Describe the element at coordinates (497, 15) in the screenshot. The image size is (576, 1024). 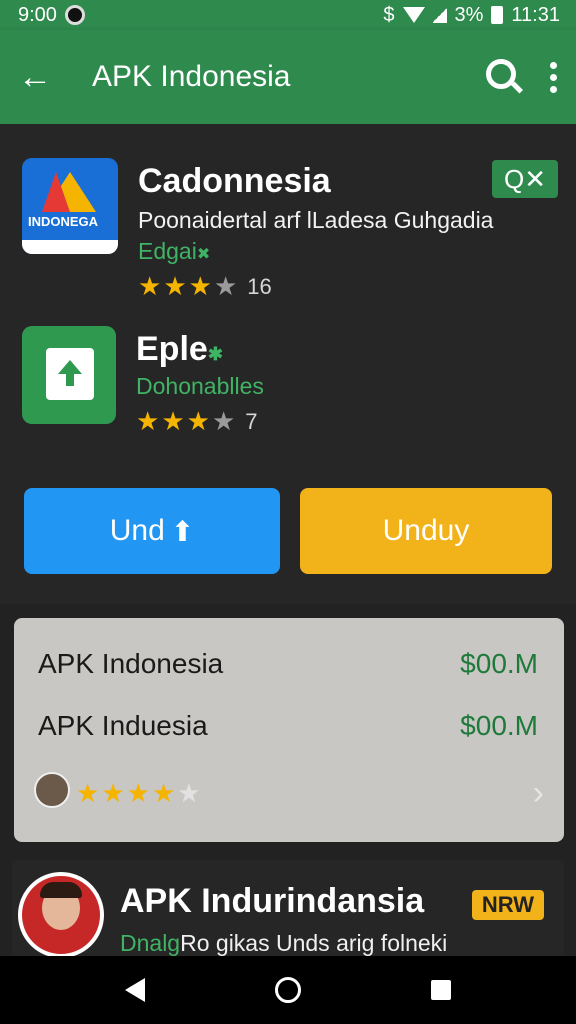
I see `battery-icon` at that location.